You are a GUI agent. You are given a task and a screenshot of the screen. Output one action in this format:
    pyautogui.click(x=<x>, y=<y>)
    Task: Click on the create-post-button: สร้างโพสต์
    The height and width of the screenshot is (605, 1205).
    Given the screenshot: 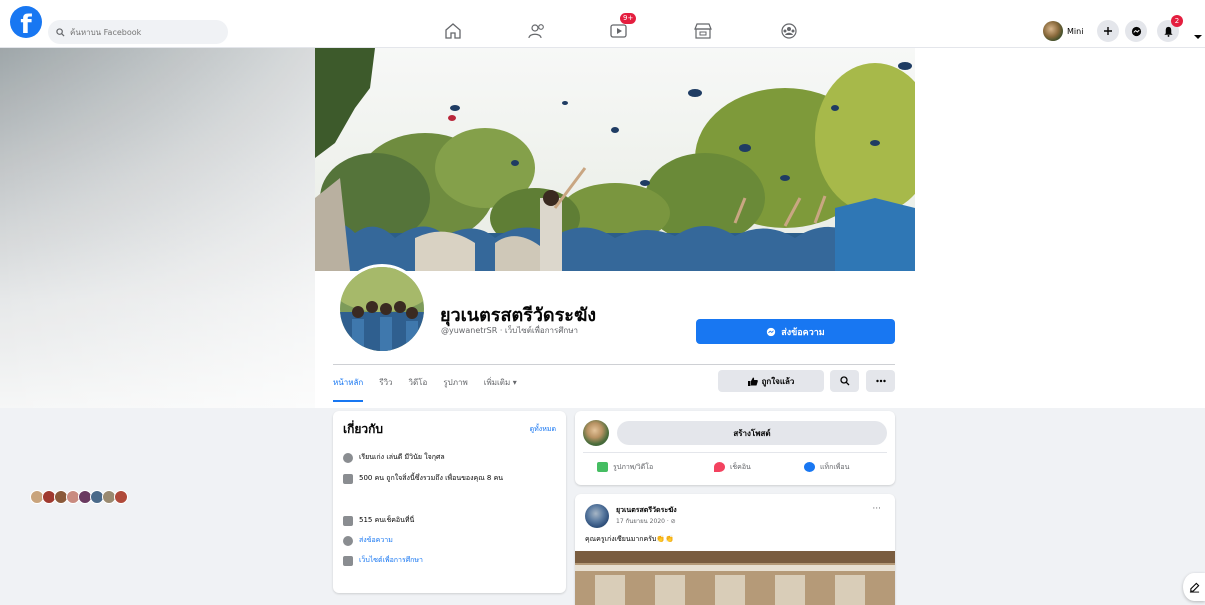 What is the action you would take?
    pyautogui.click(x=752, y=433)
    